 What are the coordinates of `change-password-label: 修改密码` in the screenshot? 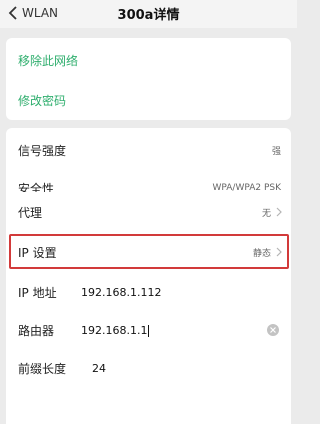 It's located at (42, 100).